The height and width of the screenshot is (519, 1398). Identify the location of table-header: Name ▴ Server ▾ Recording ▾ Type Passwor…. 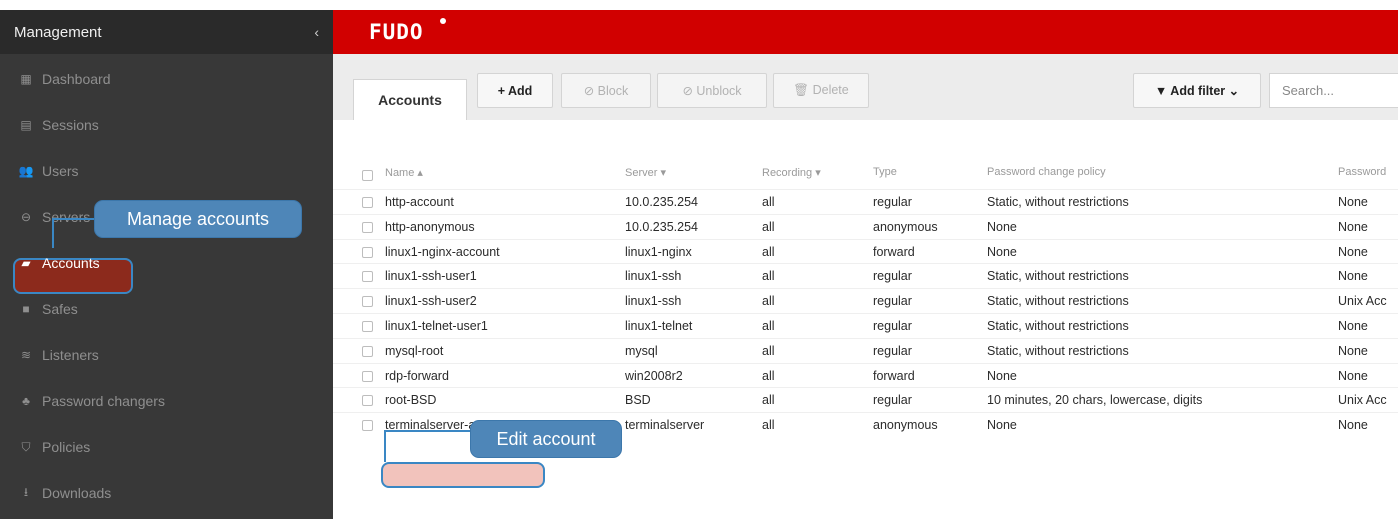
(865, 173).